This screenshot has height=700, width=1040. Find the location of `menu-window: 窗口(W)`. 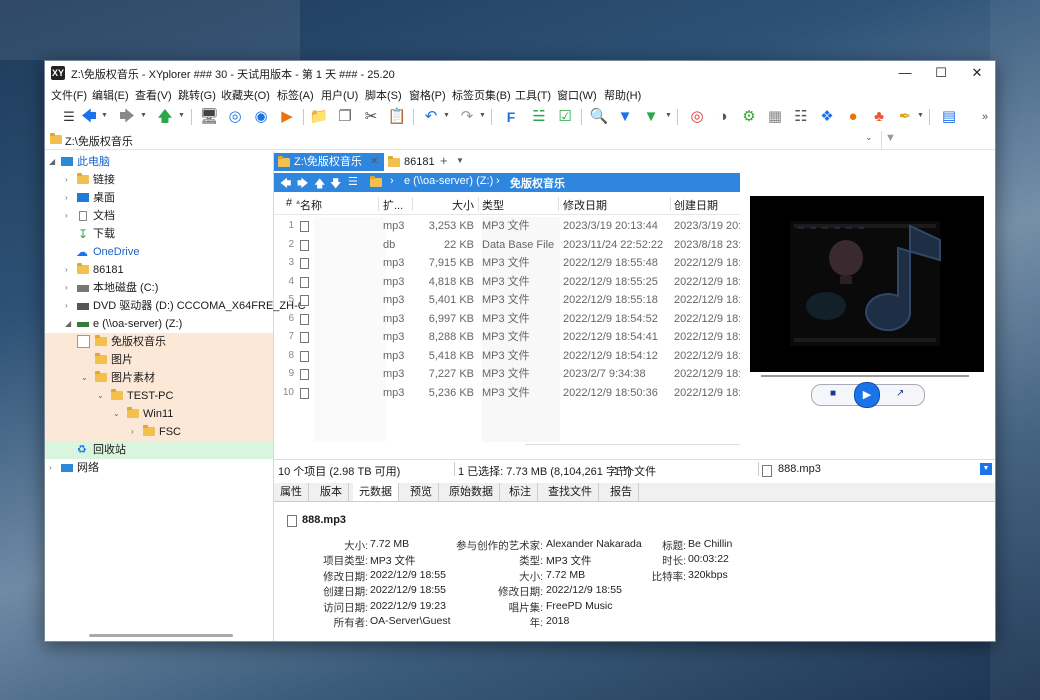

menu-window: 窗口(W) is located at coordinates (577, 95).